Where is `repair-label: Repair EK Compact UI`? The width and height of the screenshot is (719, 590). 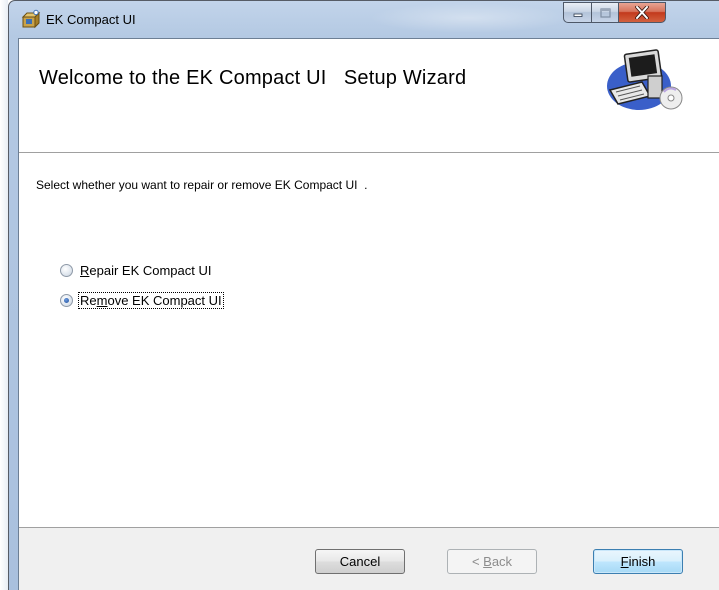
repair-label: Repair EK Compact UI is located at coordinates (146, 270).